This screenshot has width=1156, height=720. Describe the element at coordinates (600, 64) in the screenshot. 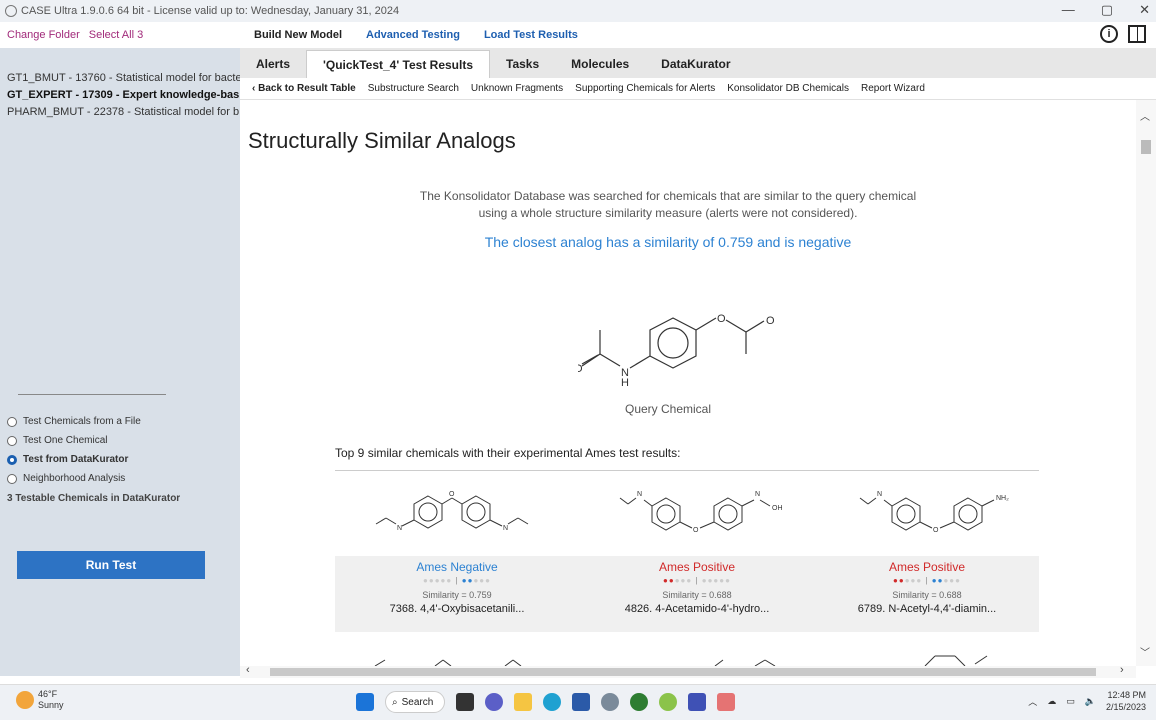

I see `tab-molecules: Molecules` at that location.